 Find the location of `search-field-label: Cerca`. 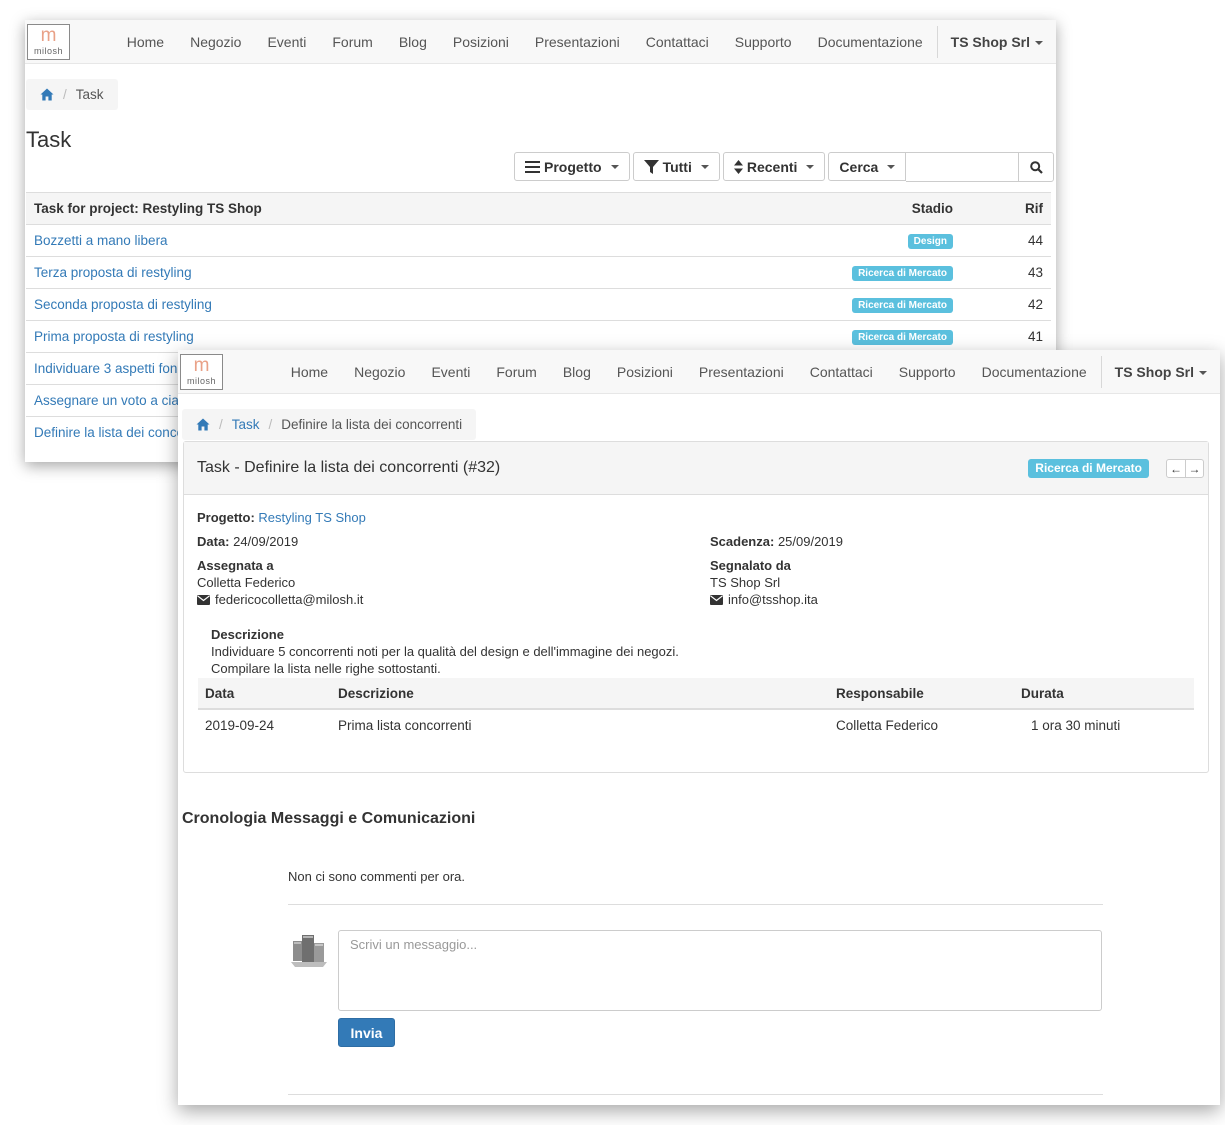

search-field-label: Cerca is located at coordinates (859, 166).